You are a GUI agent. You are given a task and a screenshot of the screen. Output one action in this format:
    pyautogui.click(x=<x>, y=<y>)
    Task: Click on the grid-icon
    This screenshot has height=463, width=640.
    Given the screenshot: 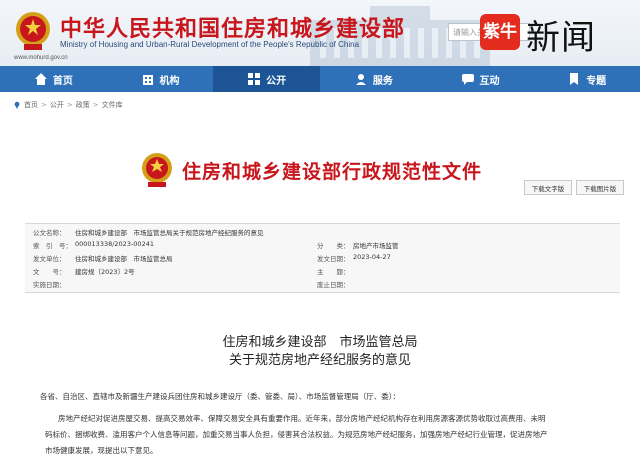 What is the action you would take?
    pyautogui.click(x=254, y=79)
    